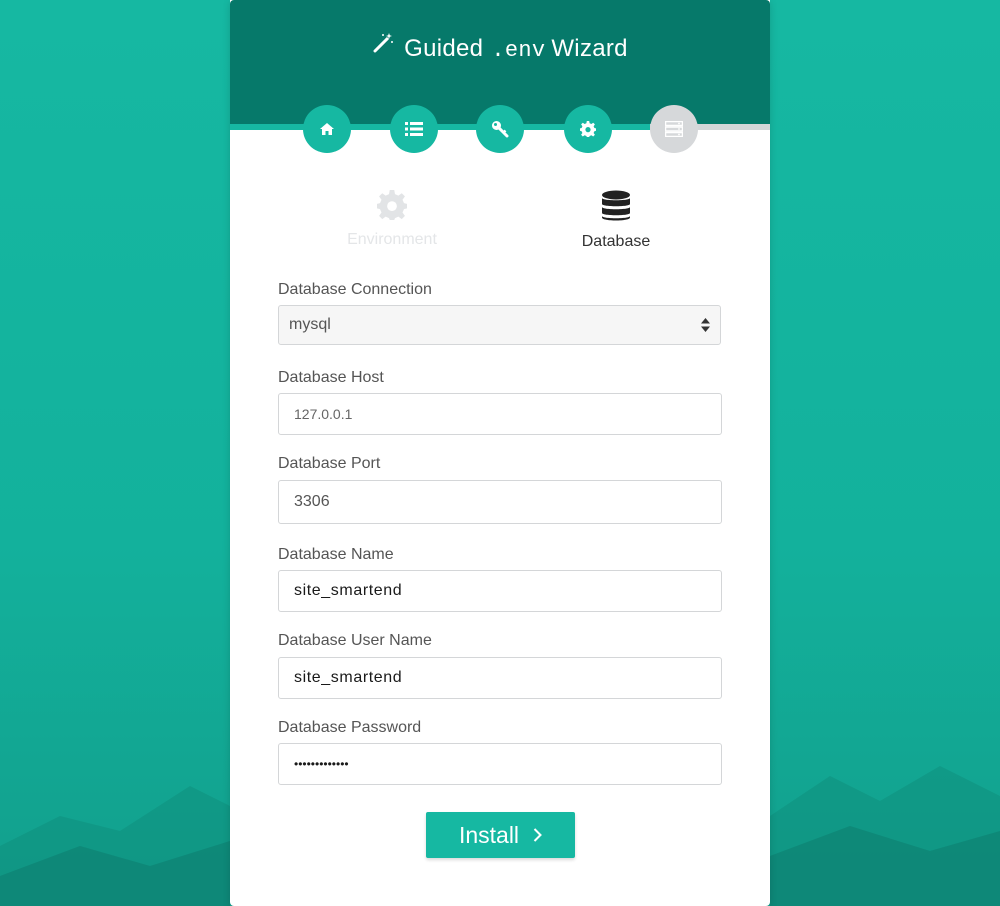 The image size is (1000, 906). What do you see at coordinates (355, 640) in the screenshot?
I see `label-database-username: Database User Name` at bounding box center [355, 640].